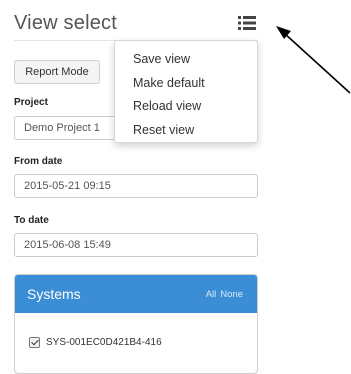 The image size is (351, 374). I want to click on menu-item-make-default: Make default, so click(186, 84).